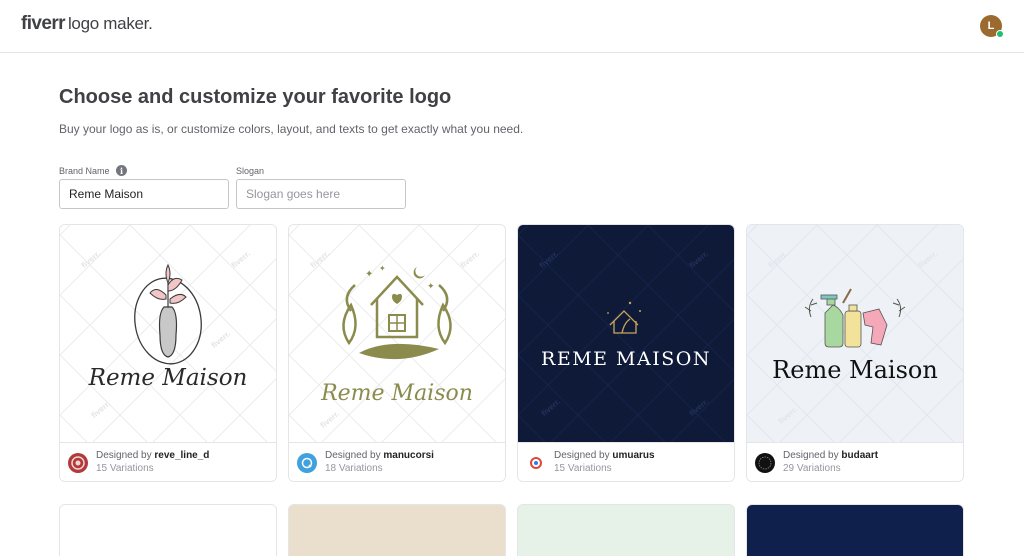 The width and height of the screenshot is (1024, 556). What do you see at coordinates (408, 455) in the screenshot?
I see `designer-name-link: manucorsi` at bounding box center [408, 455].